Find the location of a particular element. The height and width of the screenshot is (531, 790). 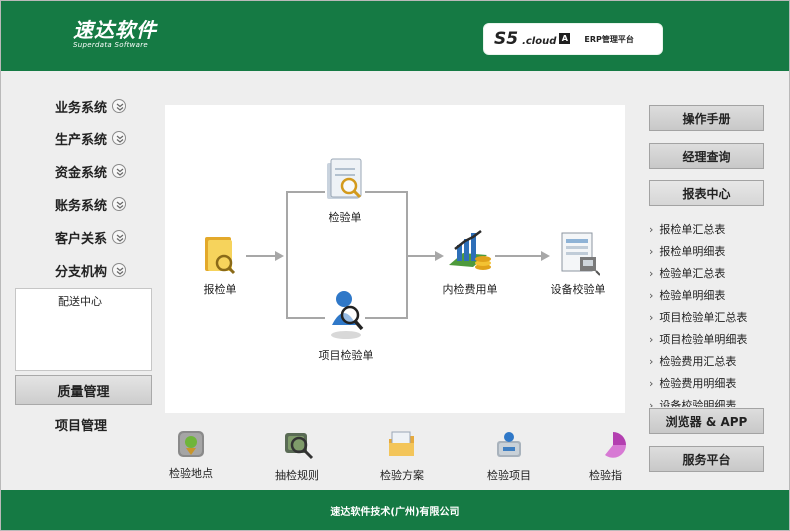

bottom-item-inspection-plan: 检验方案 is located at coordinates (402, 456).